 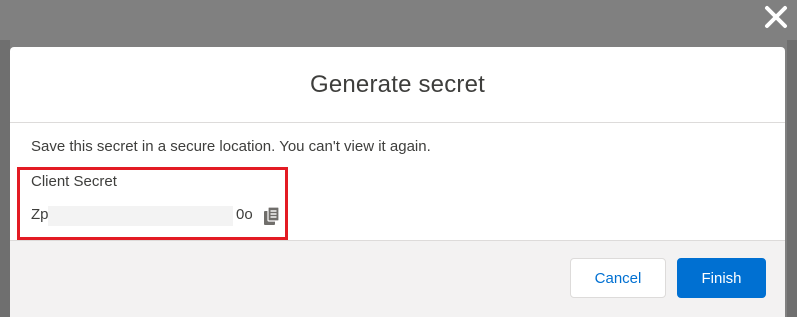 I want to click on modal-title: Generate secret, so click(x=397, y=84).